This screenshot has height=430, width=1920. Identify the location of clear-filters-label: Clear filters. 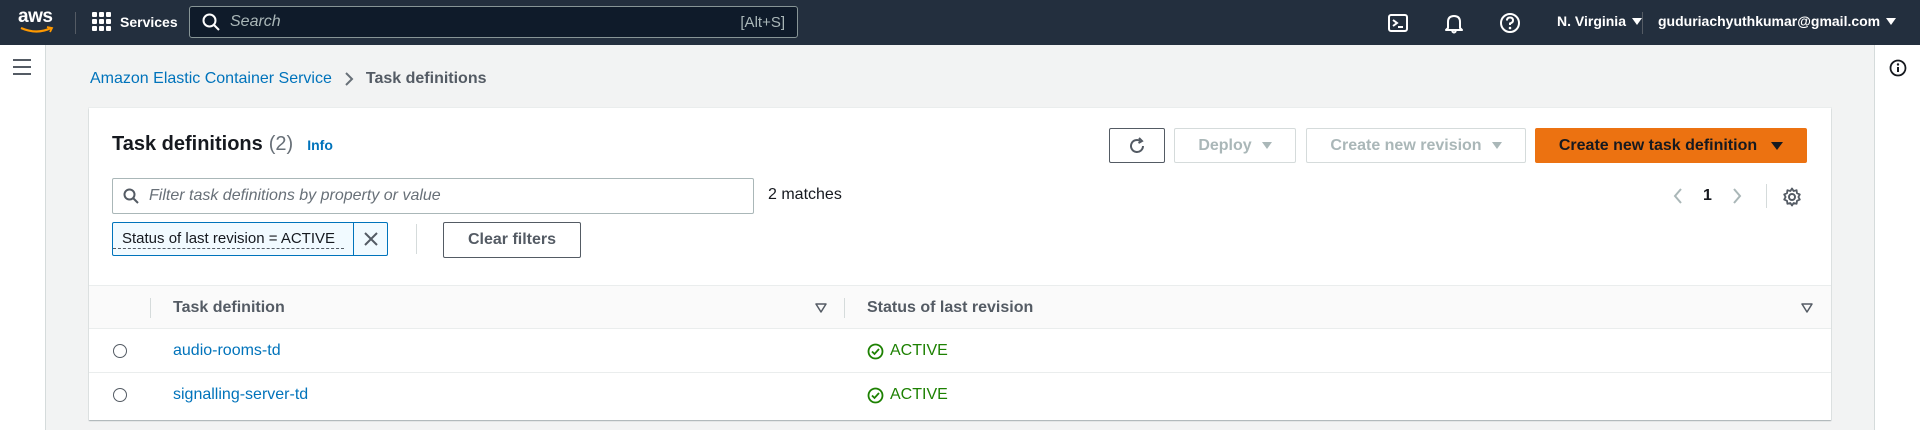
(512, 239).